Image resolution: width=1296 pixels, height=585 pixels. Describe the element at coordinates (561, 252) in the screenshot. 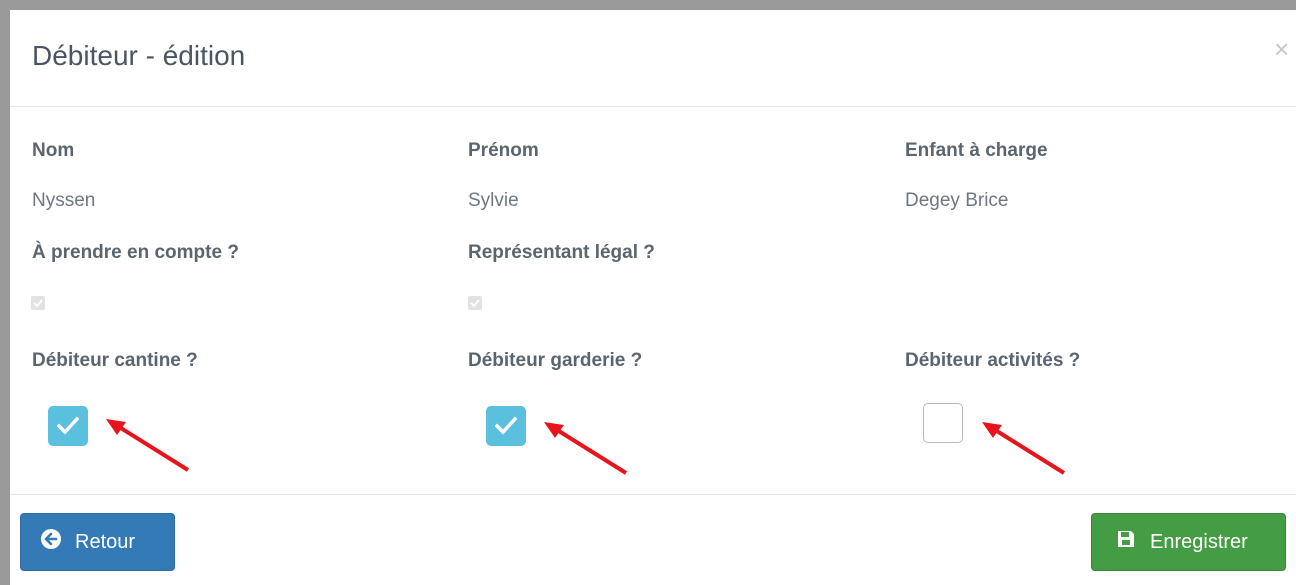

I see `representant-label: Représentant légal ?` at that location.